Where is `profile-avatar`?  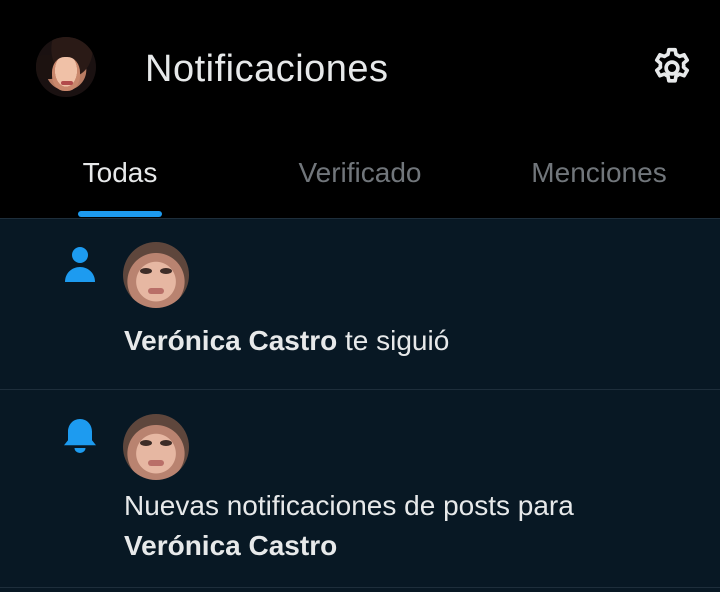
profile-avatar is located at coordinates (66, 67).